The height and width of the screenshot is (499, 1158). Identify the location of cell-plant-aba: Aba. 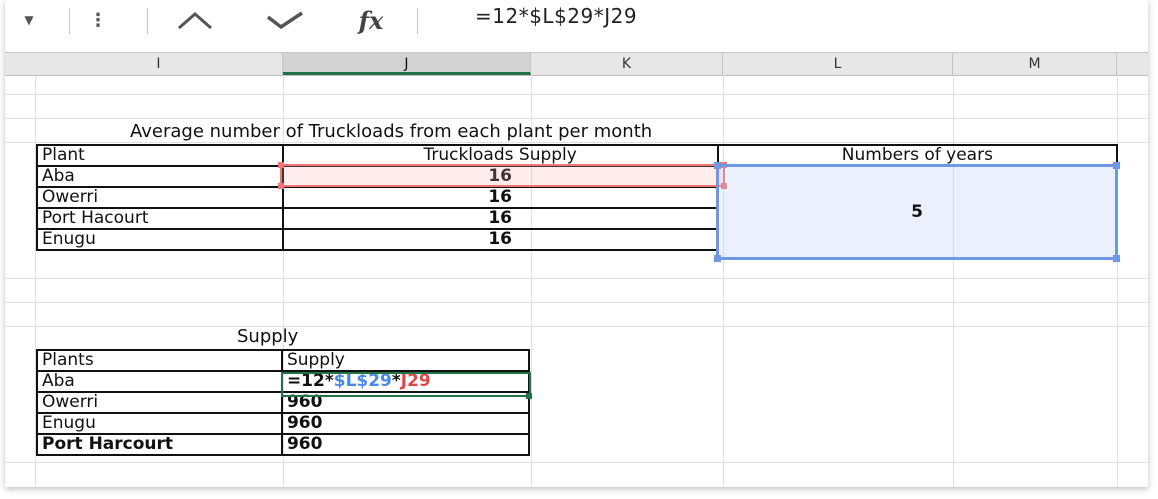
(160, 176).